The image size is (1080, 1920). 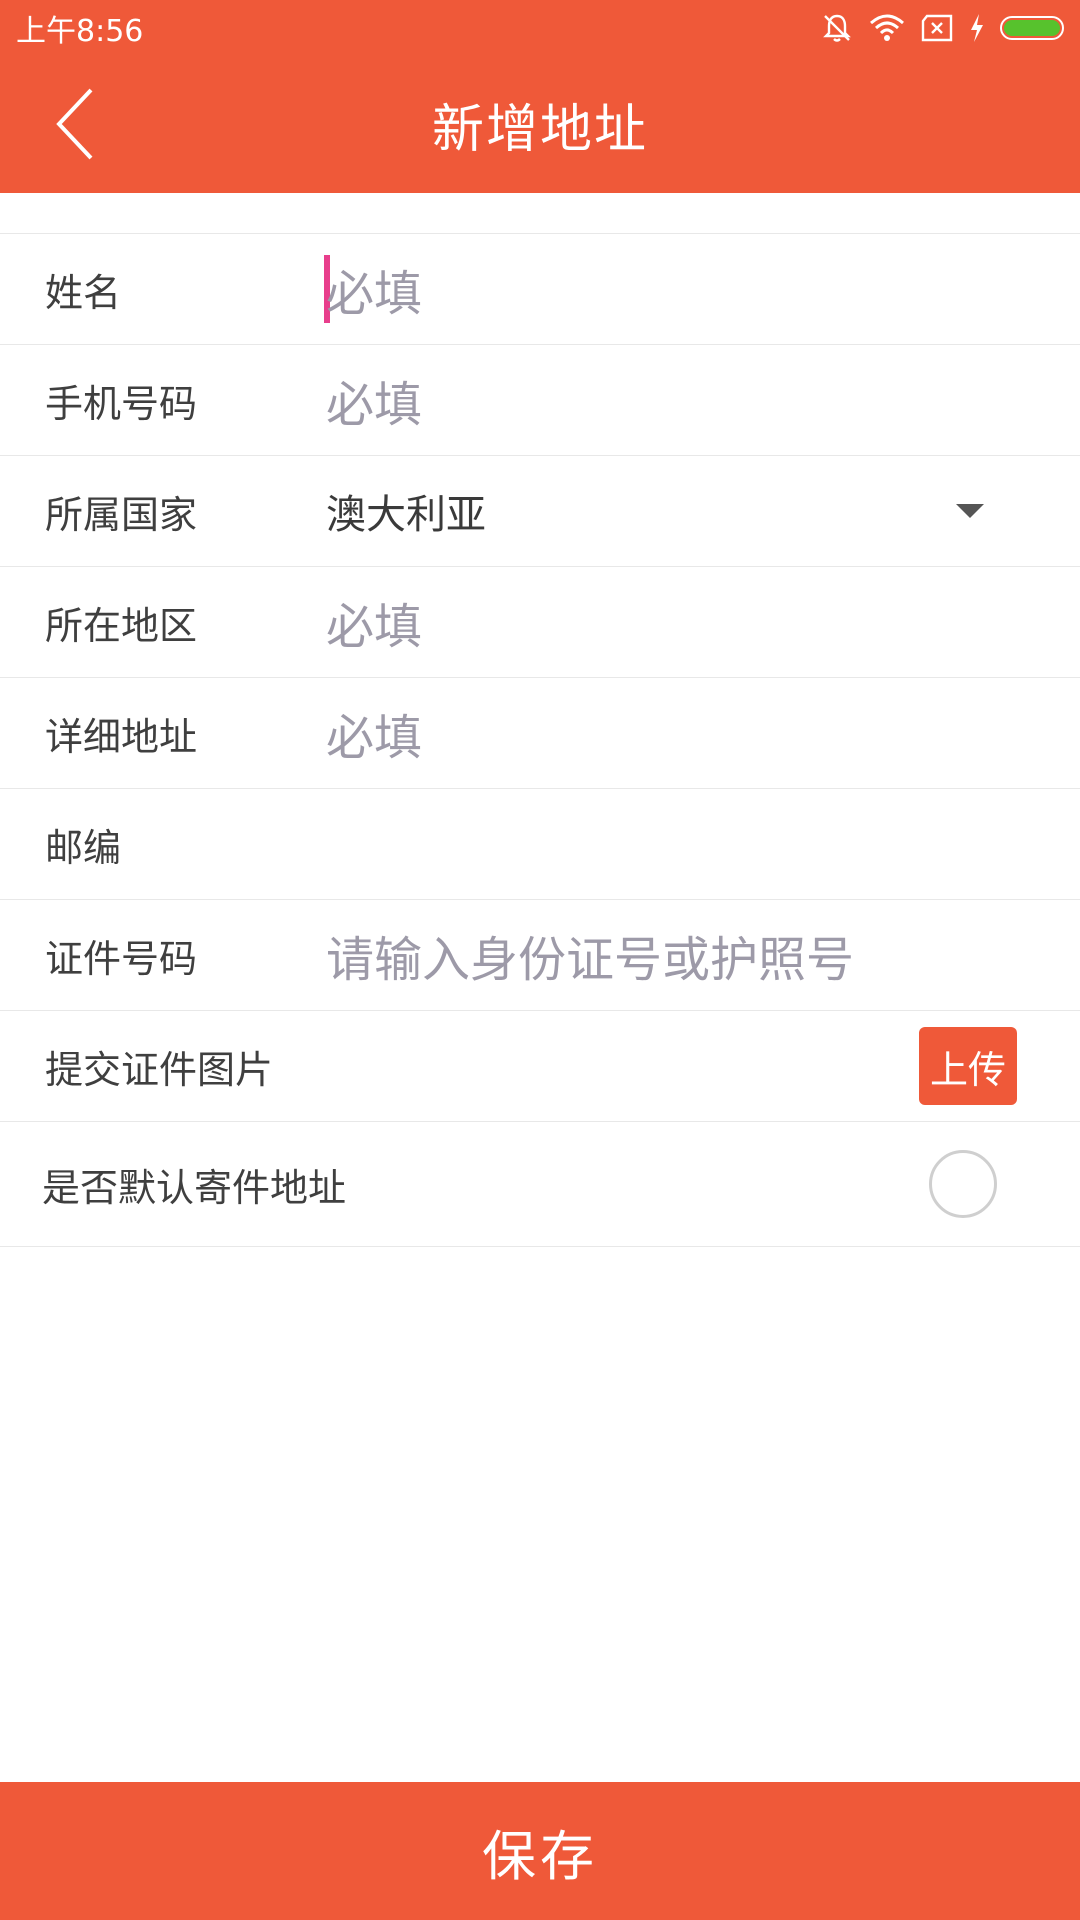 What do you see at coordinates (159, 1069) in the screenshot?
I see `id-photo-label: 提交证件图片` at bounding box center [159, 1069].